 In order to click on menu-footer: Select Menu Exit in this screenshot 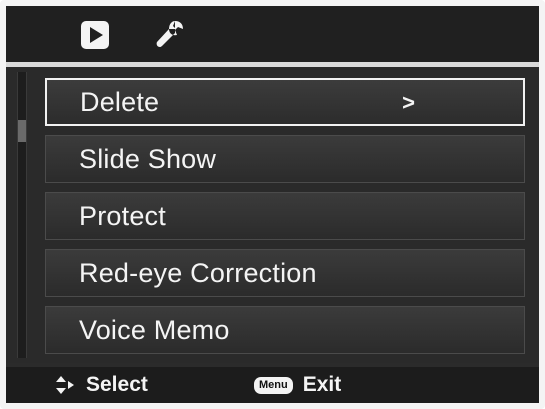, I will do `click(272, 385)`.